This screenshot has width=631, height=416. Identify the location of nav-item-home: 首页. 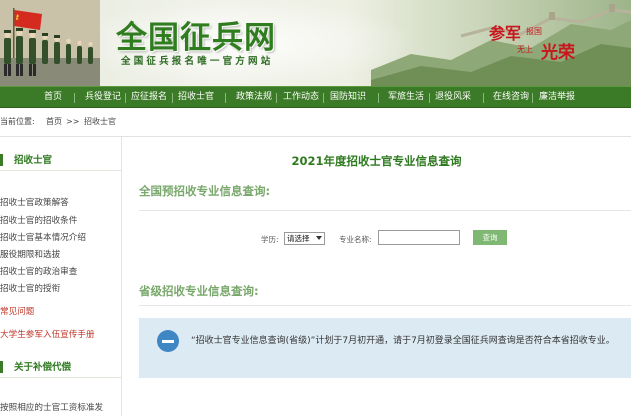
(53, 98).